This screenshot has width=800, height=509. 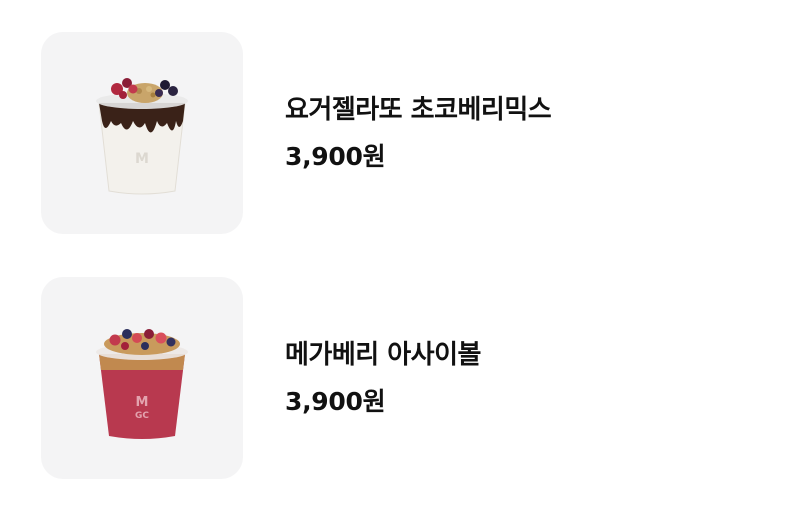 What do you see at coordinates (142, 384) in the screenshot?
I see `megaberry-acai-bowl-cup-image: M GC` at bounding box center [142, 384].